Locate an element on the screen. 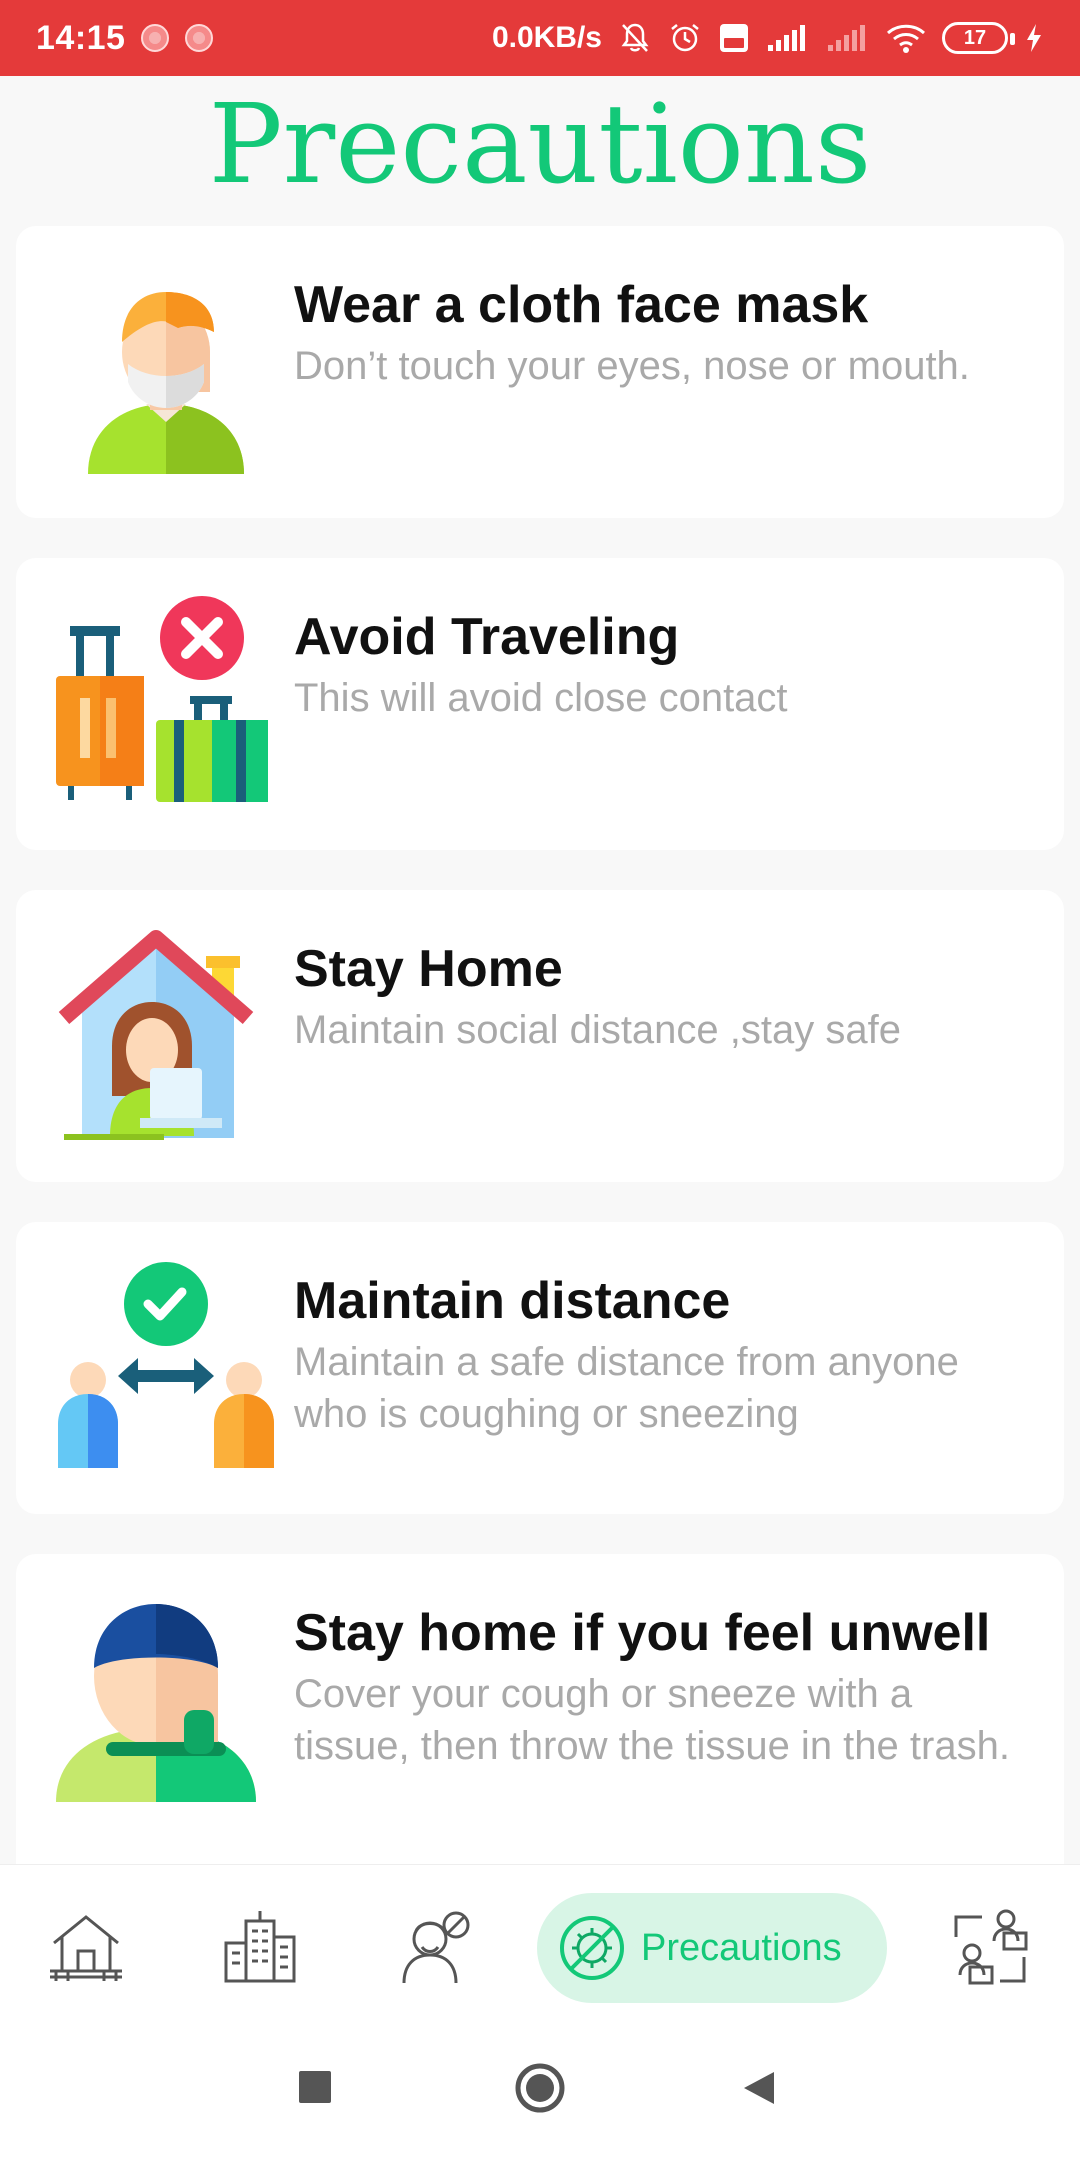 The image size is (1080, 2160). bottom-navigation: Precautions is located at coordinates (540, 1947).